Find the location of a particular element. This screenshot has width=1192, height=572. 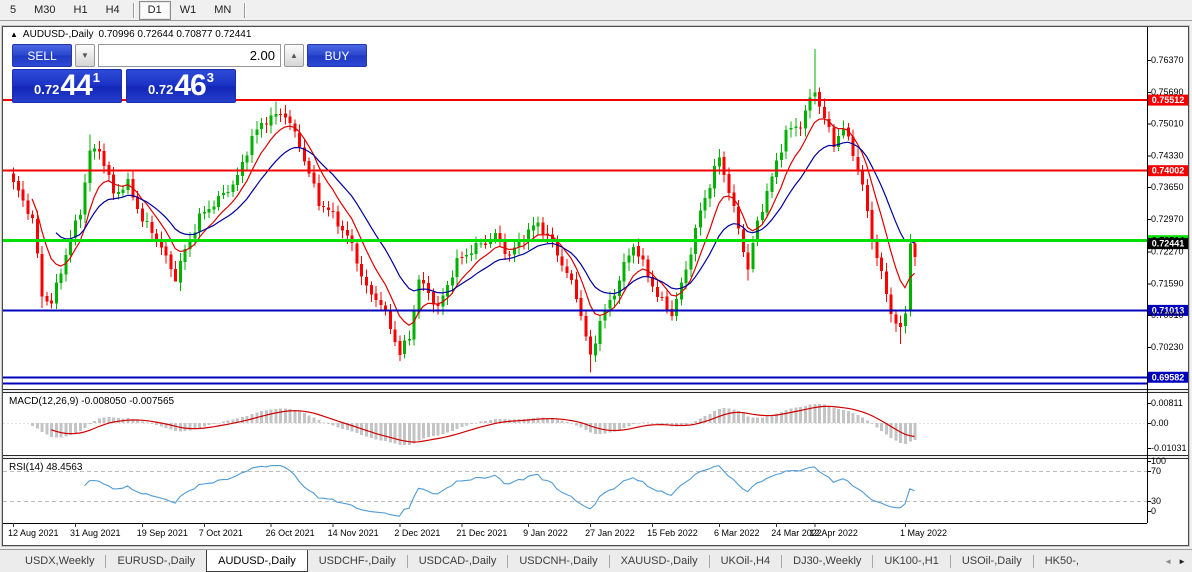

buy-price-box: 0.72 46 3 is located at coordinates (181, 86).